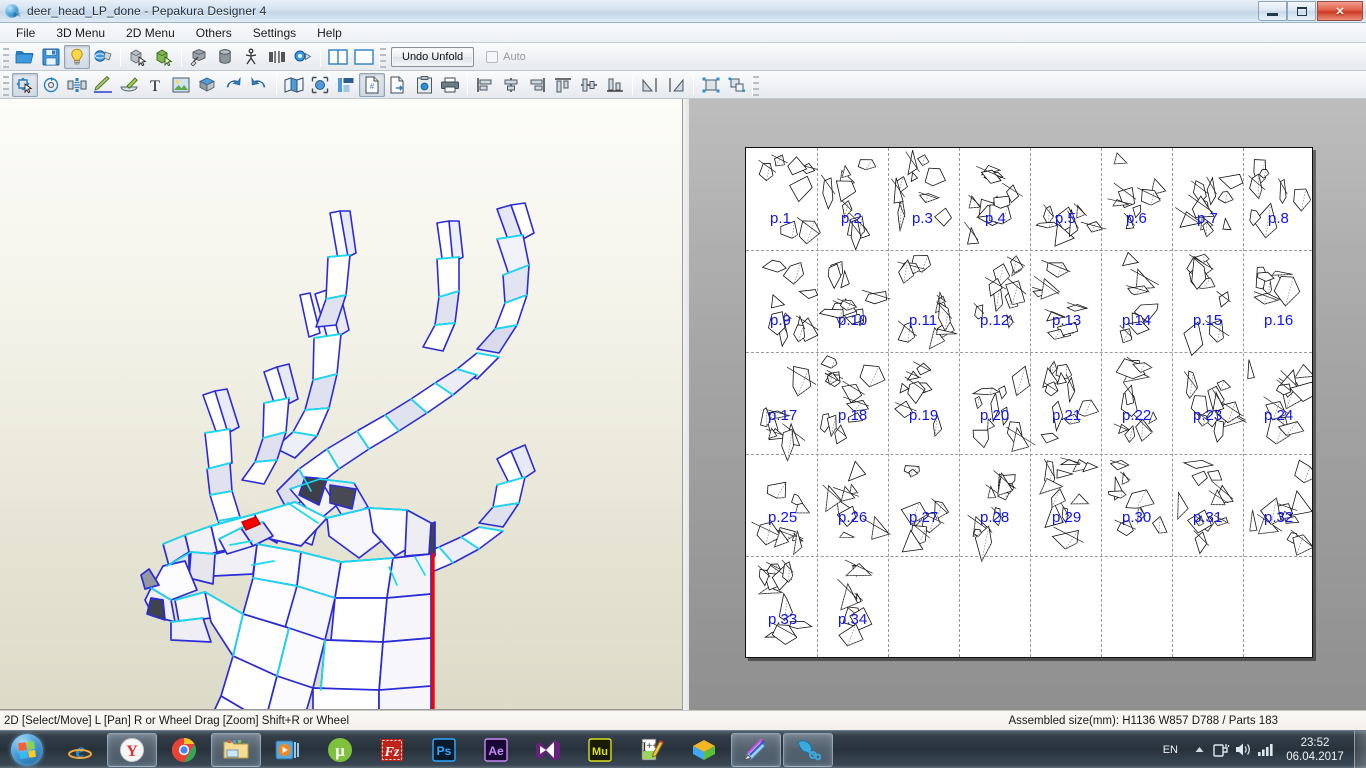 The image size is (1366, 768). I want to click on clock: 23:52 06.04.2017, so click(1315, 749).